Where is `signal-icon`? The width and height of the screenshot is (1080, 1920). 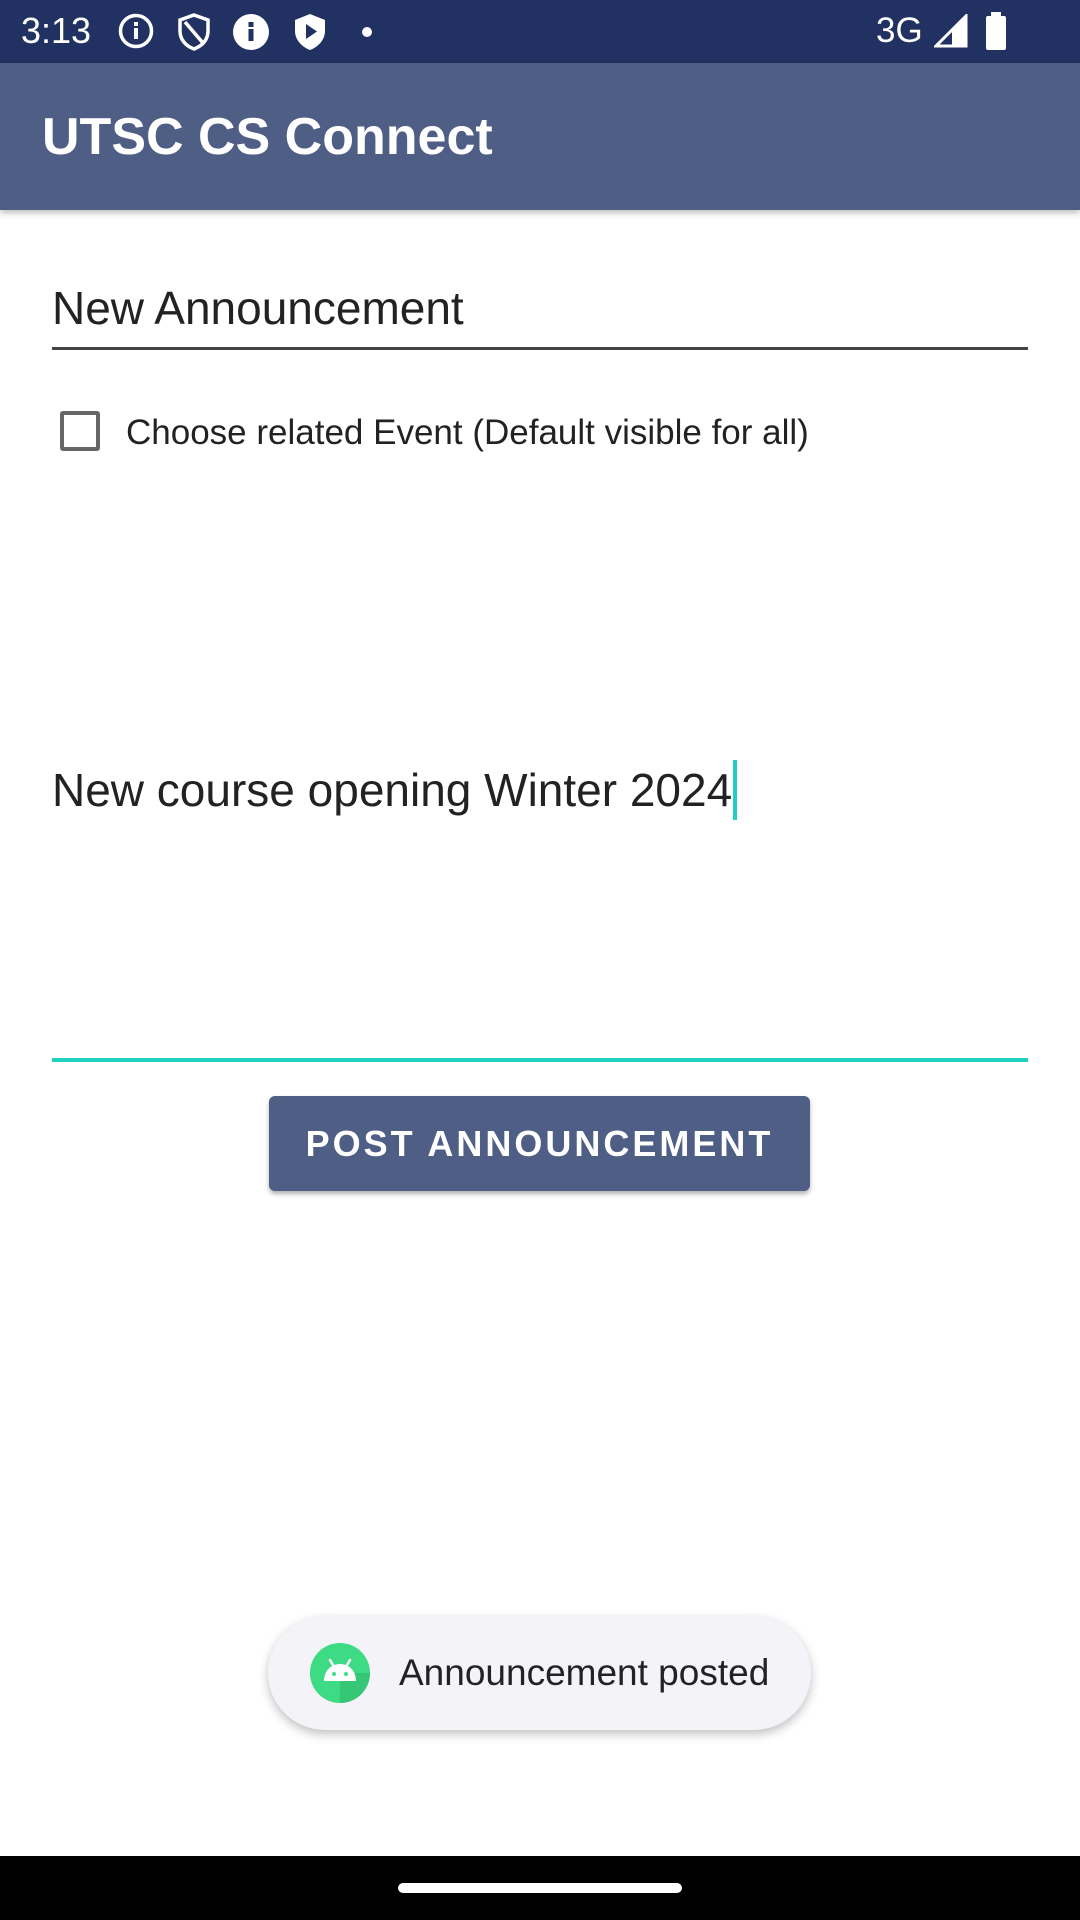
signal-icon is located at coordinates (950, 32).